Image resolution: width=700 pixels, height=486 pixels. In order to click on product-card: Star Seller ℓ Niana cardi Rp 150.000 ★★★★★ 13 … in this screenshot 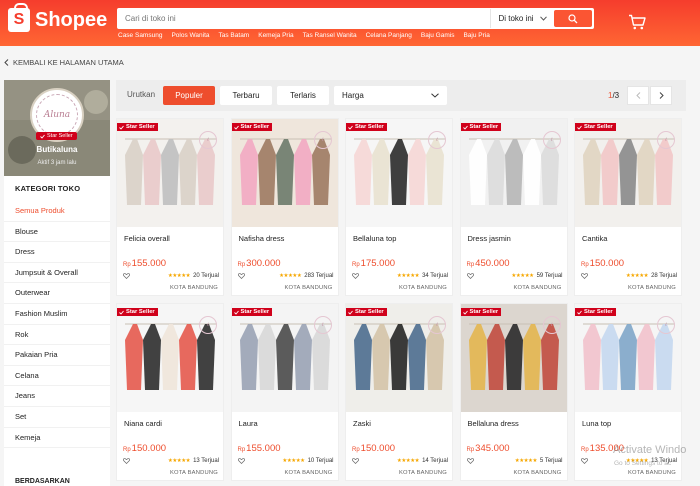, I will do `click(170, 392)`.